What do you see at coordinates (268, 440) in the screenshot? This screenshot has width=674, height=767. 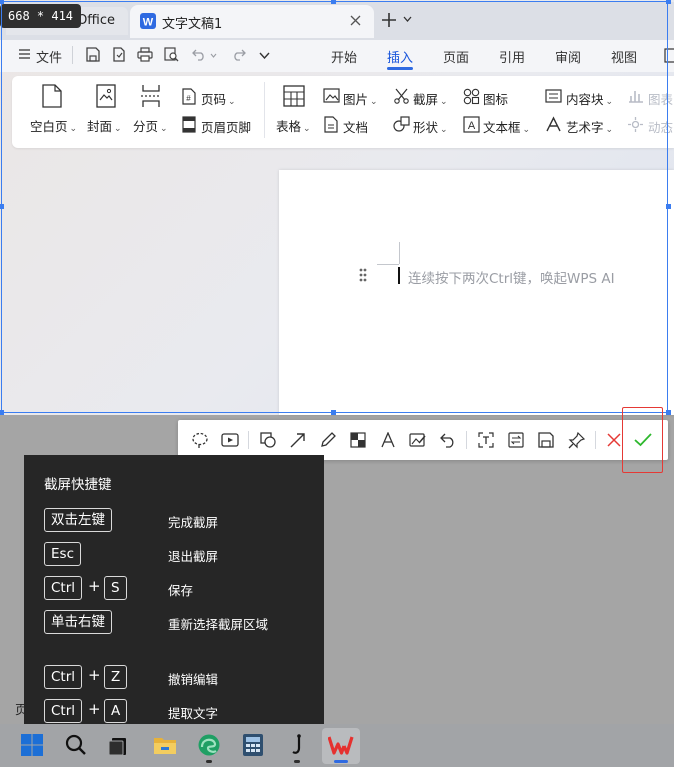 I see `shape-tool-icon` at bounding box center [268, 440].